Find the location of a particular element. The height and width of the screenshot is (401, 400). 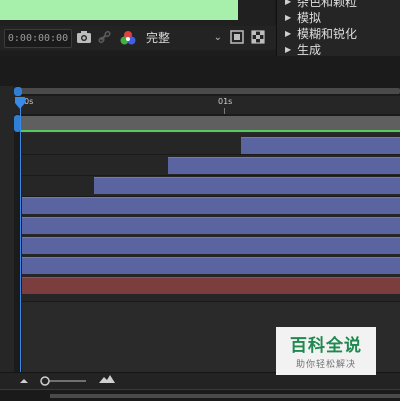

layer-bar-selected is located at coordinates (211, 285).